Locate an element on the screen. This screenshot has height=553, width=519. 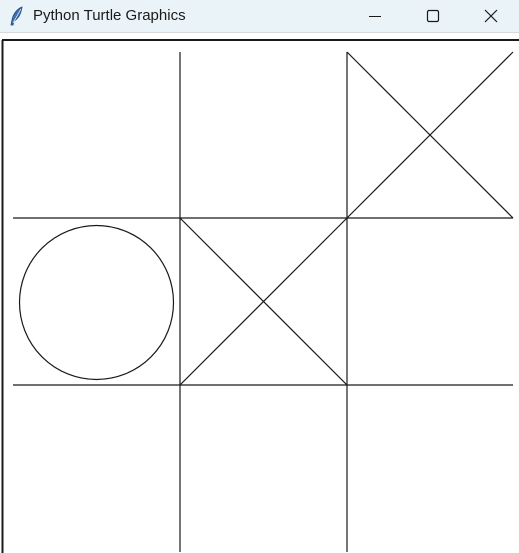
window-title: Python Turtle Graphics is located at coordinates (109, 15).